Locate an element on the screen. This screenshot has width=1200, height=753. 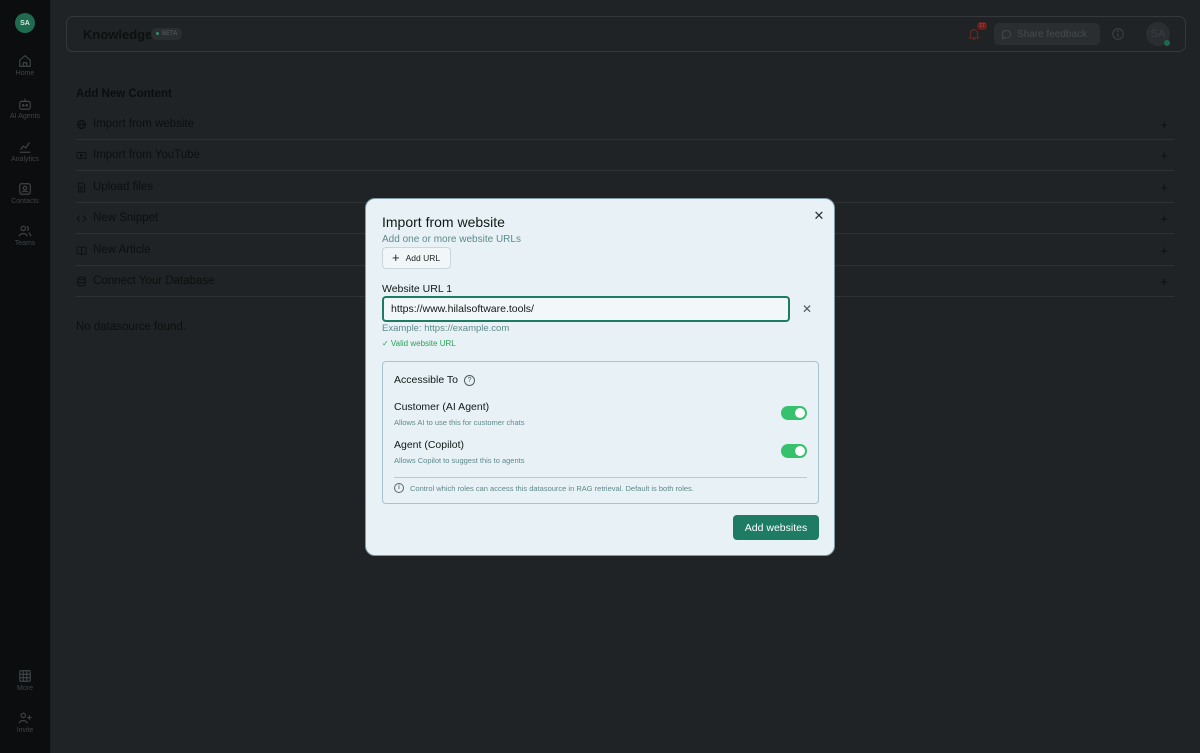
share-feedback-label: Share feedback is located at coordinates (1052, 34).